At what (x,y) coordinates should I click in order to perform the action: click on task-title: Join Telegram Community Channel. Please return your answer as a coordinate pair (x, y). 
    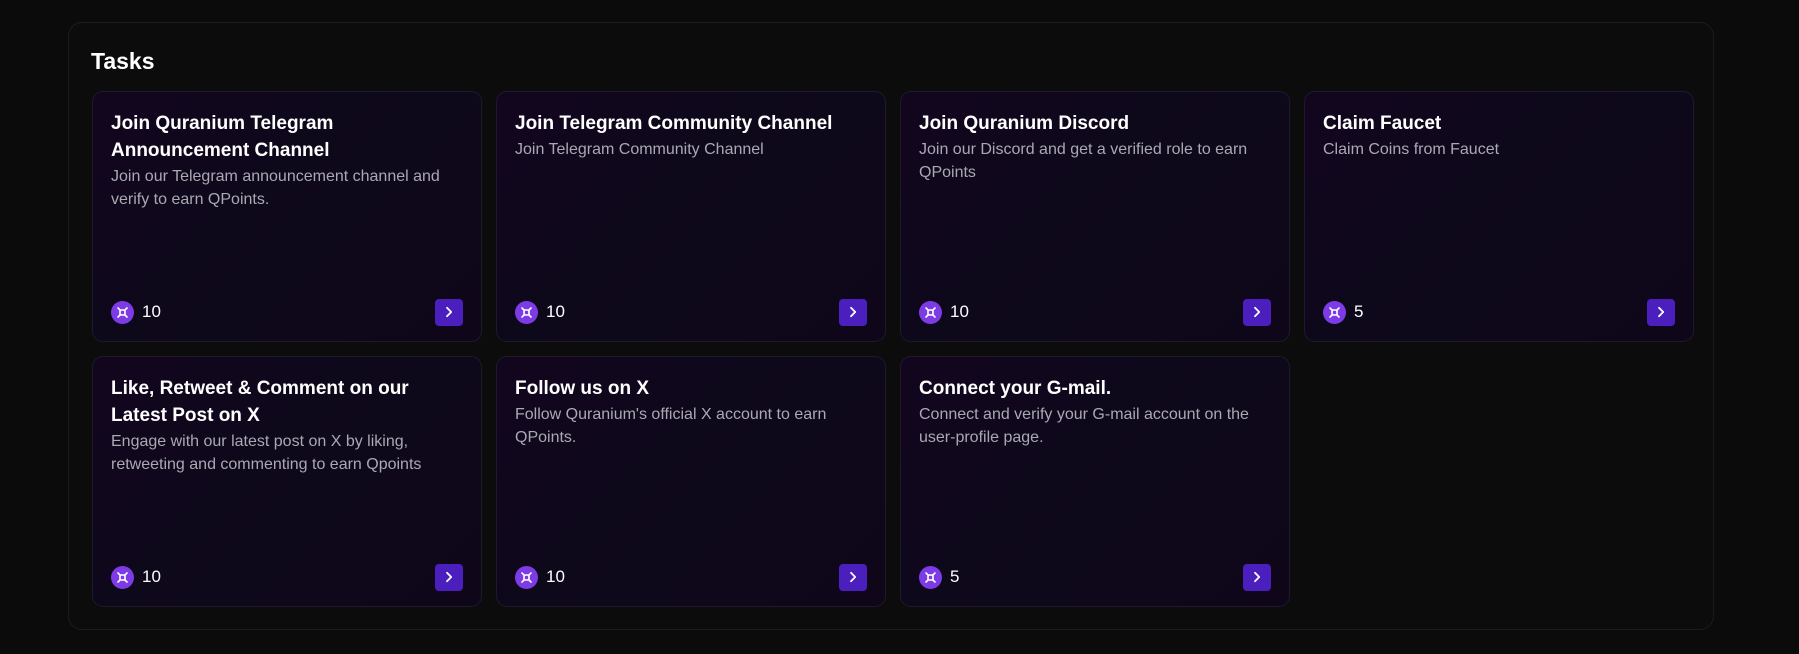
    Looking at the image, I should click on (674, 123).